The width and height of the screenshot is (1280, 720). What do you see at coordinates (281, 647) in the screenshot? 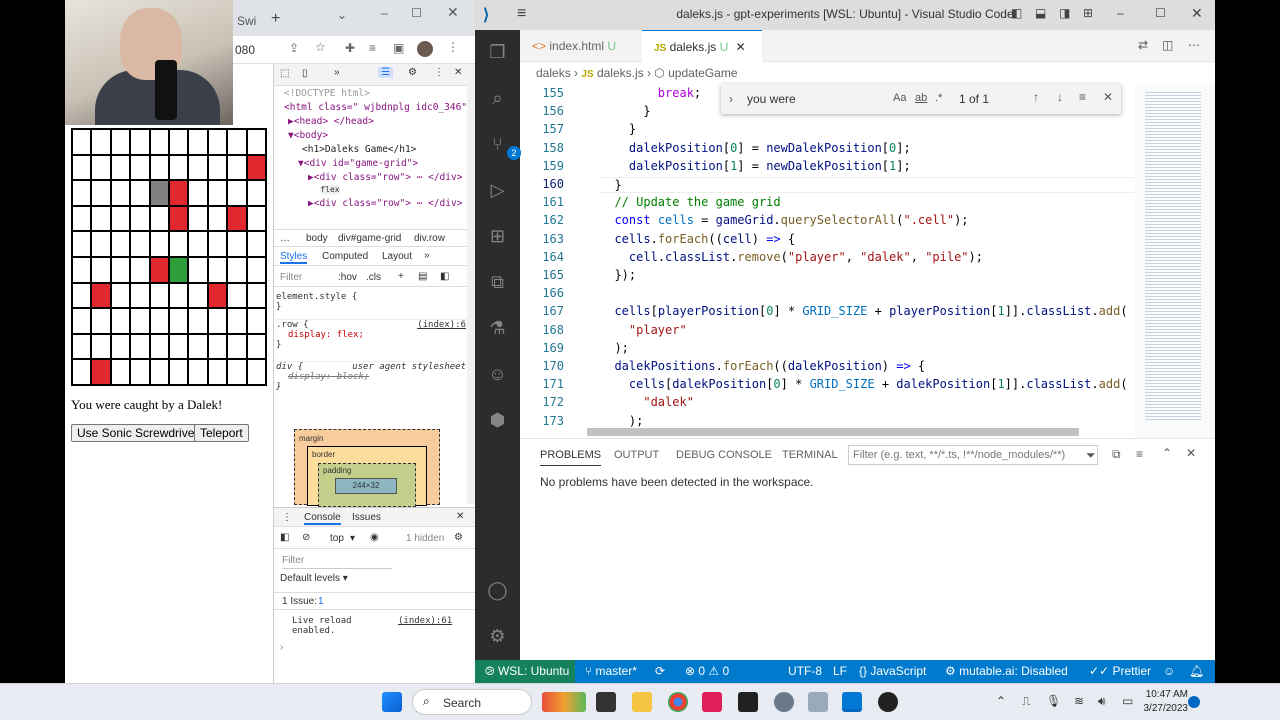
I see `console-prompt-icon: ›` at bounding box center [281, 647].